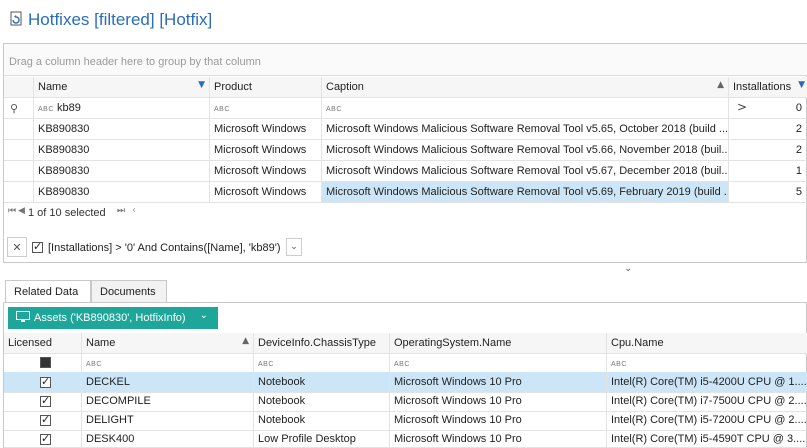 The width and height of the screenshot is (807, 448). Describe the element at coordinates (742, 107) in the screenshot. I see `greater-than-operator-icon: >` at that location.